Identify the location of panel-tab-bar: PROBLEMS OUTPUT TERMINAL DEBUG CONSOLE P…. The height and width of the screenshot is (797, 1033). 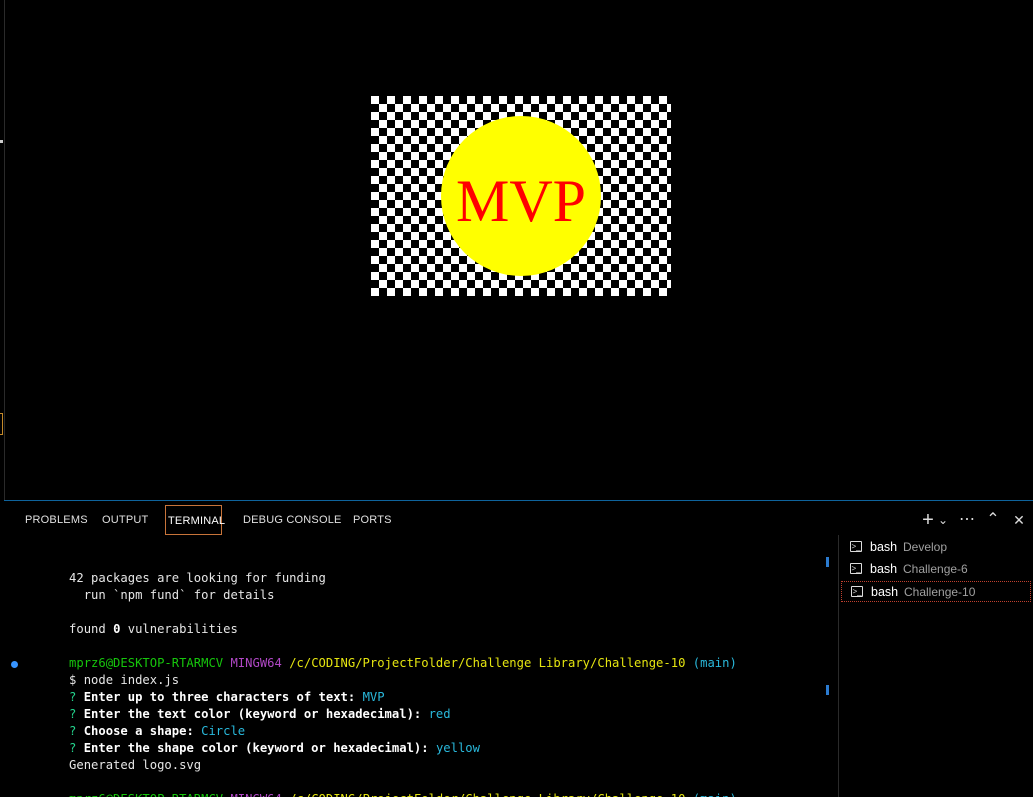
(419, 518).